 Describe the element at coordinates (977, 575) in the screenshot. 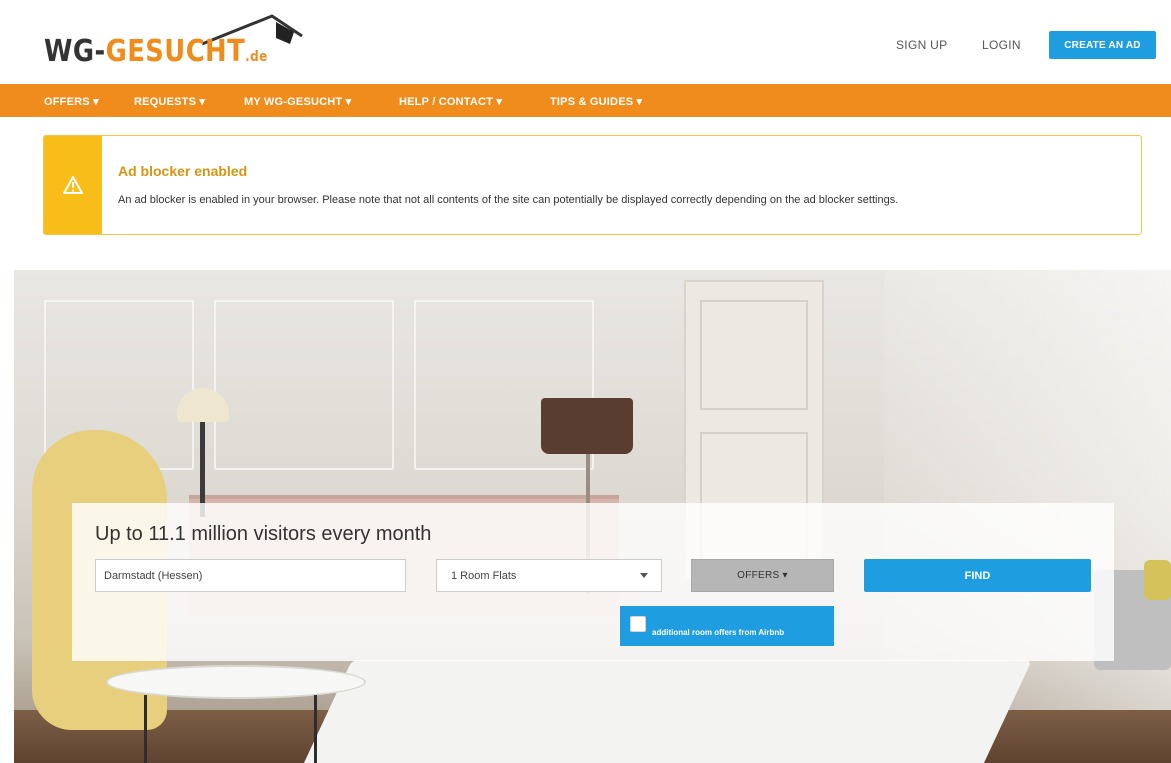

I see `find-button: FIND` at that location.